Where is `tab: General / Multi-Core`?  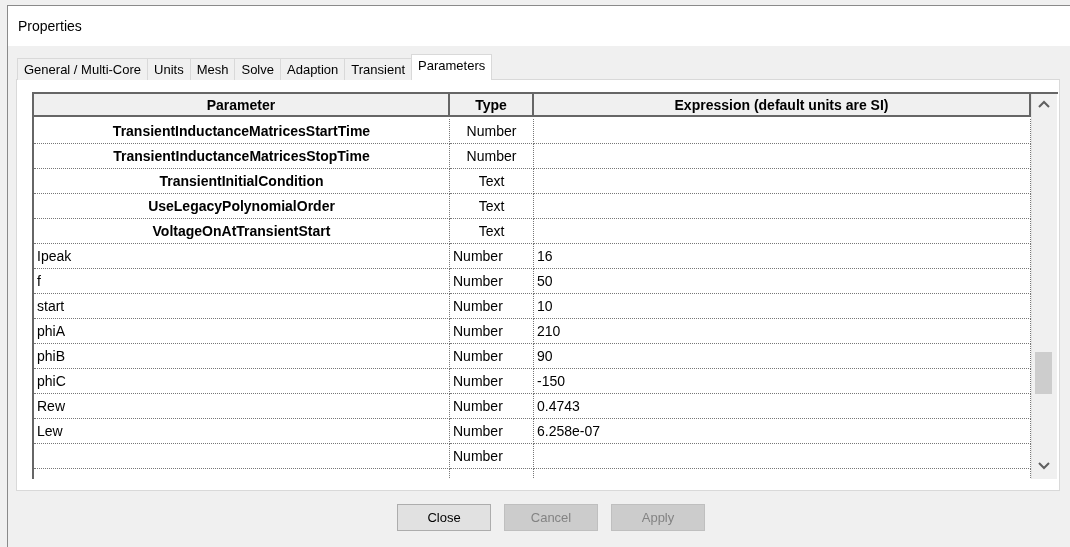 tab: General / Multi-Core is located at coordinates (83, 69).